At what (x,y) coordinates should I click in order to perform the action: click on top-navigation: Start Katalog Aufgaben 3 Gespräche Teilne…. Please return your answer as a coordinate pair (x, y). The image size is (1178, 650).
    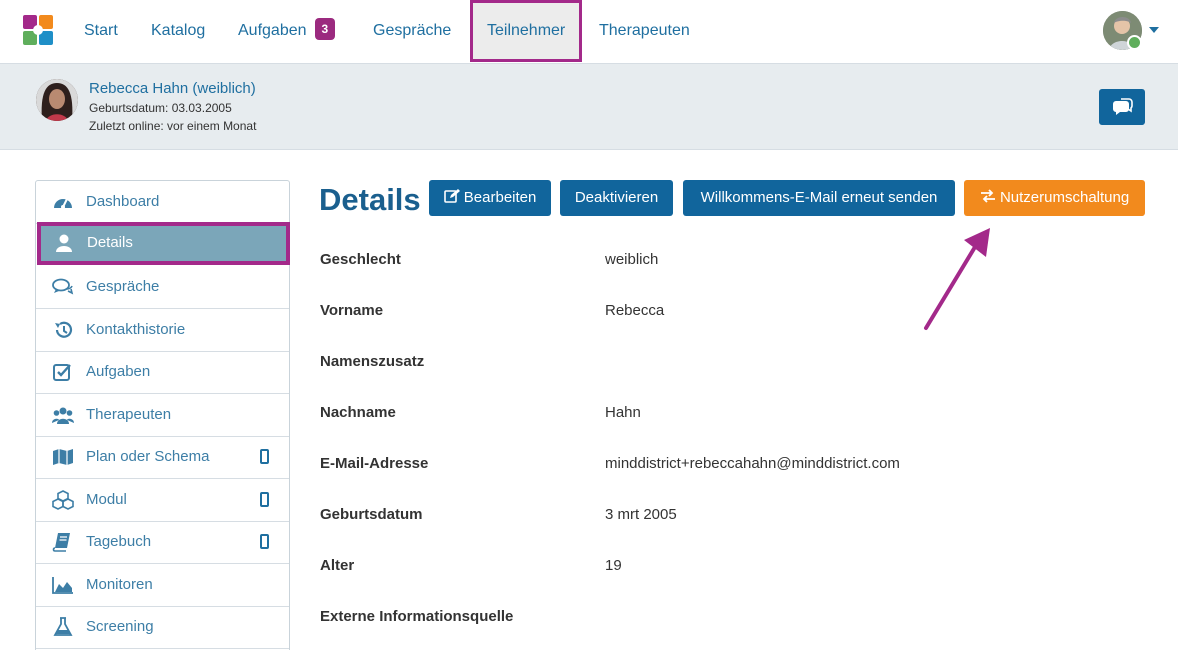
    Looking at the image, I should click on (589, 32).